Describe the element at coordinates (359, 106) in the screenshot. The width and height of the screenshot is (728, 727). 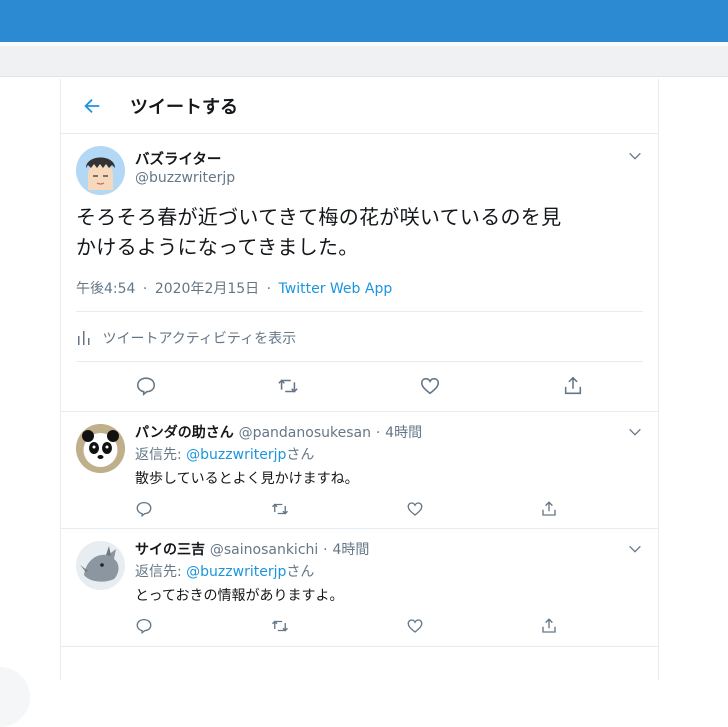
I see `page-header: ツイートする` at that location.